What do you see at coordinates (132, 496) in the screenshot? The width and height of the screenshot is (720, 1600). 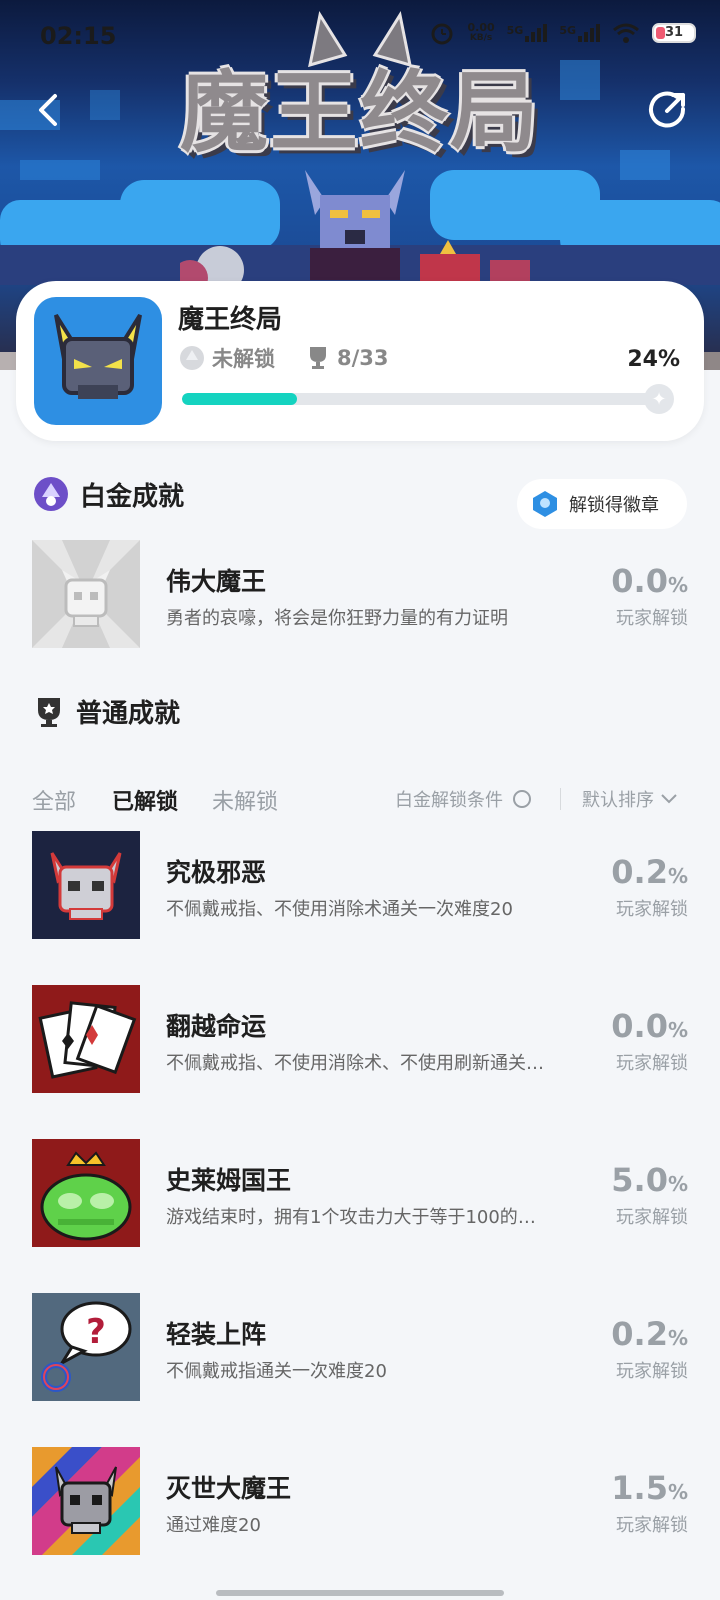 I see `platinum-heading: 白金成就` at bounding box center [132, 496].